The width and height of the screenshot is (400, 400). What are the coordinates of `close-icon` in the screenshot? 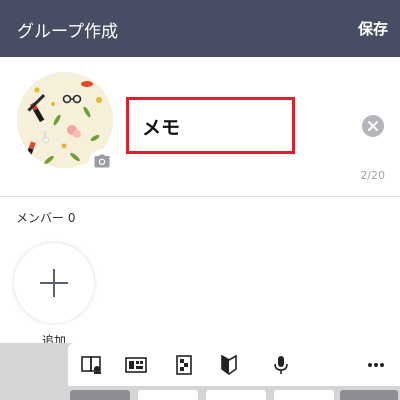 It's located at (373, 126).